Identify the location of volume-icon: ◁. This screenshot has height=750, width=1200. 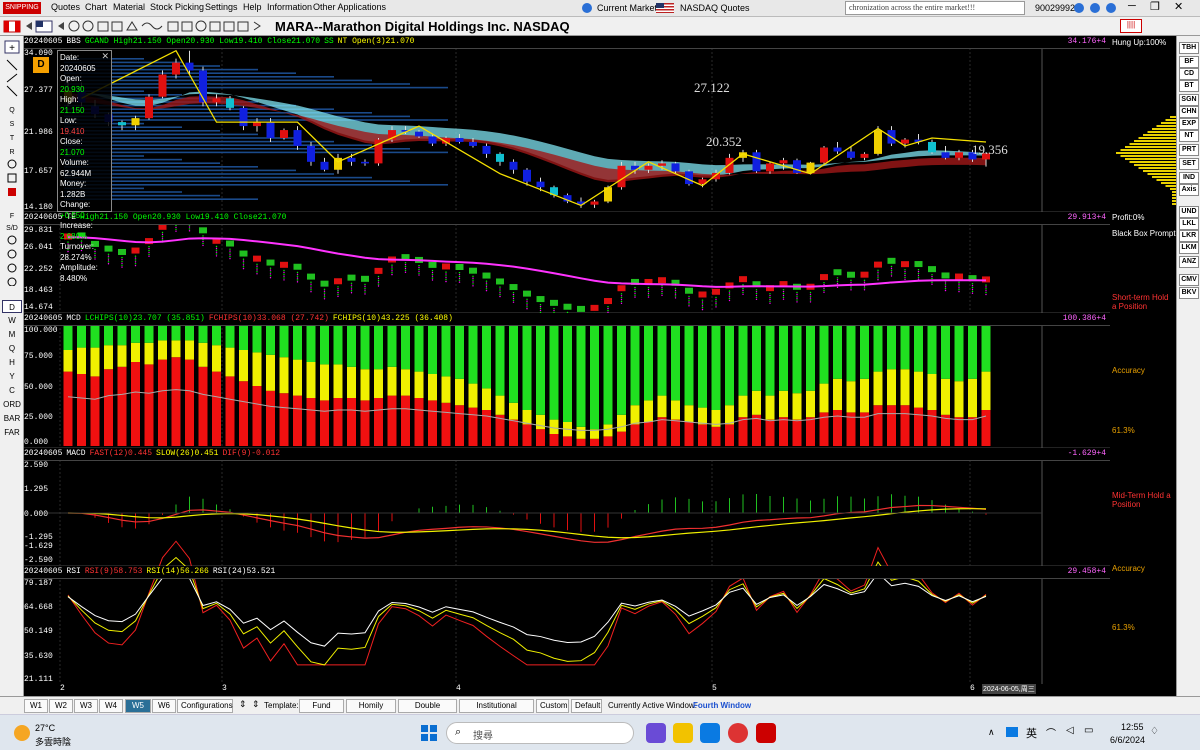
(1070, 730).